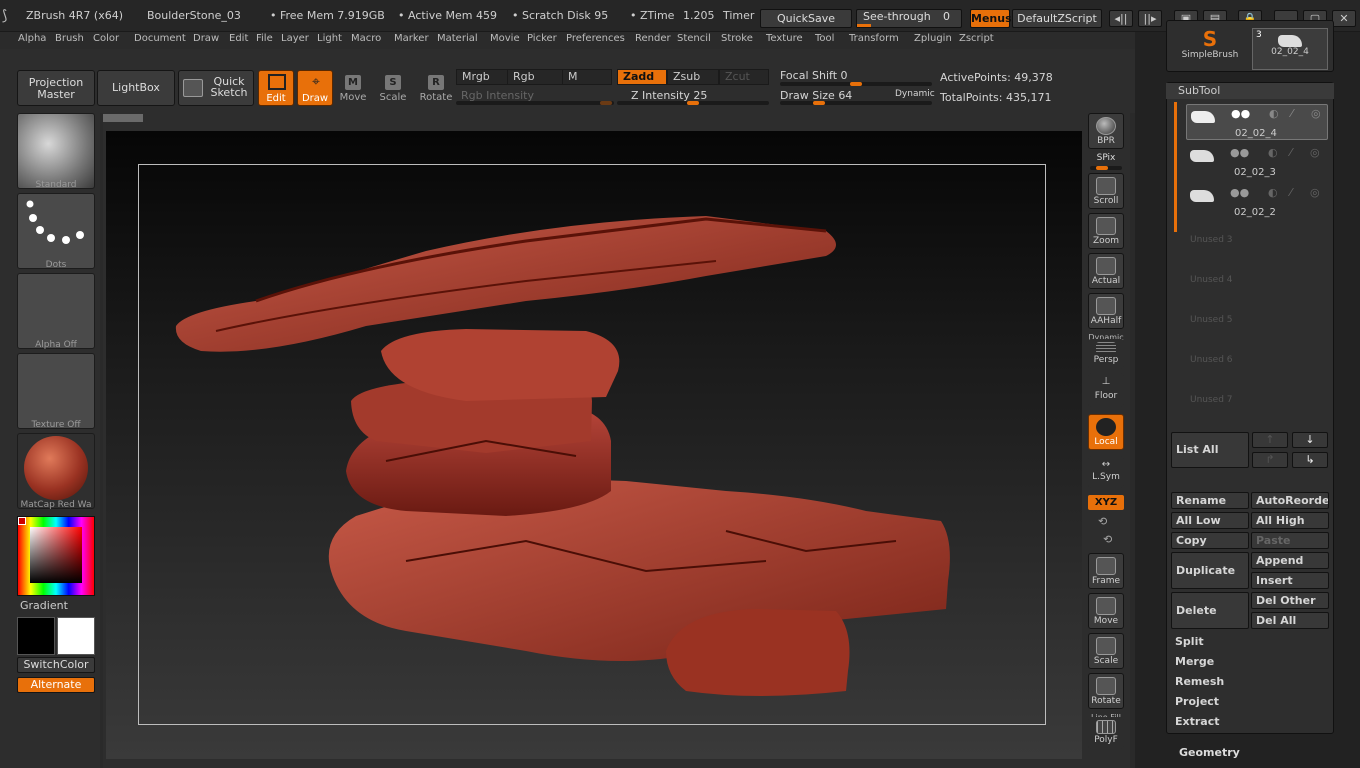  Describe the element at coordinates (1270, 440) in the screenshot. I see `move-up-arrow-icon: ↑` at that location.